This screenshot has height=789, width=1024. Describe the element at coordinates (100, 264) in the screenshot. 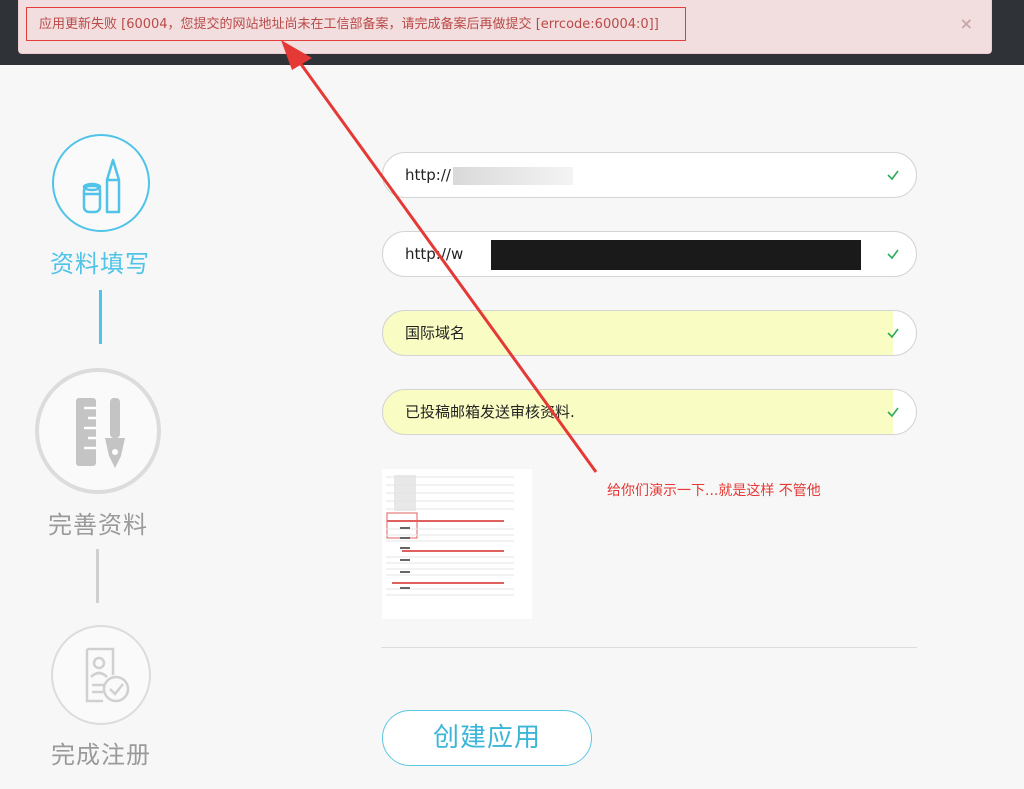

I see `step-1-label: 资料填写` at that location.